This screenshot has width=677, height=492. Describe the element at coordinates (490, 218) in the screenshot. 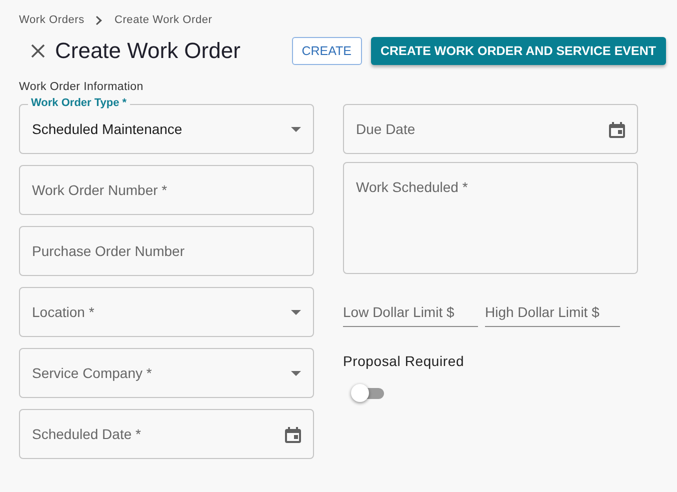

I see `text-area: Work Scheduled *` at that location.